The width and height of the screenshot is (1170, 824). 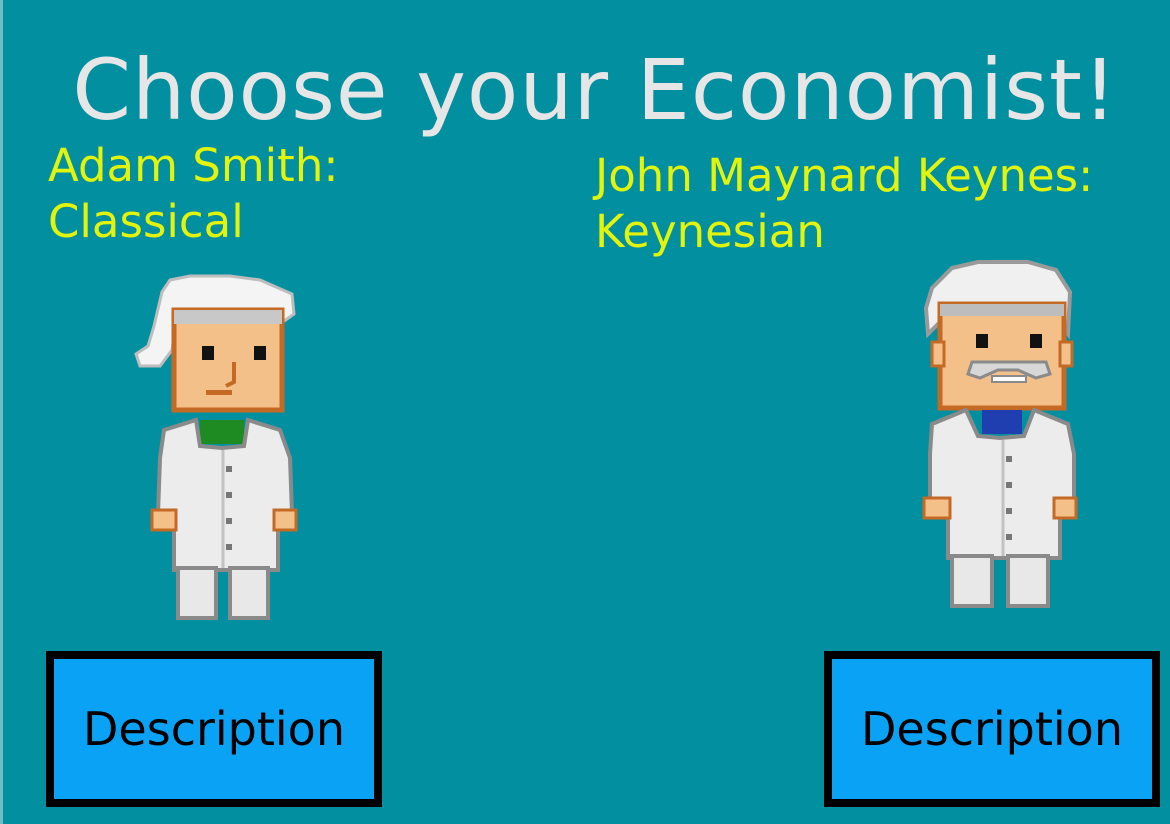 I want to click on economist-label-smith: Adam Smith: Classical, so click(x=193, y=194).